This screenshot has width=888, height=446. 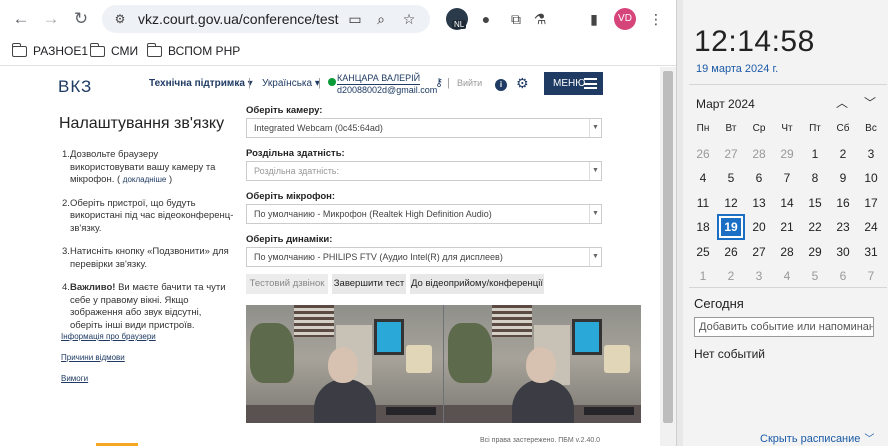 I want to click on local-video, so click(x=344, y=364).